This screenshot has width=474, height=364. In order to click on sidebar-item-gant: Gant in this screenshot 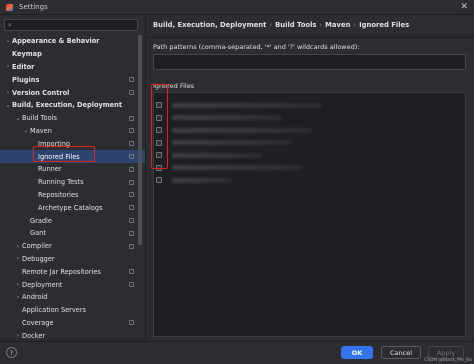, I will do `click(72, 233)`.